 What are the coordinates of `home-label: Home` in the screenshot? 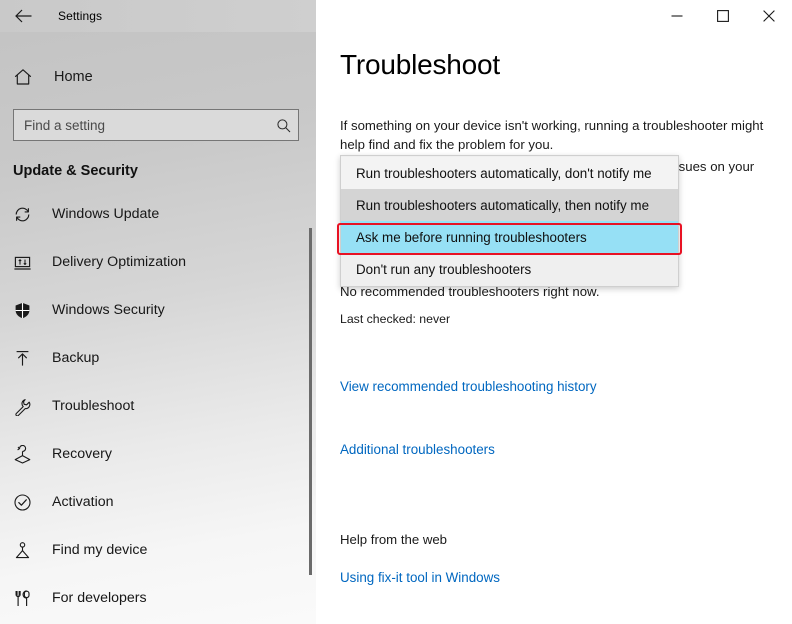 It's located at (73, 77).